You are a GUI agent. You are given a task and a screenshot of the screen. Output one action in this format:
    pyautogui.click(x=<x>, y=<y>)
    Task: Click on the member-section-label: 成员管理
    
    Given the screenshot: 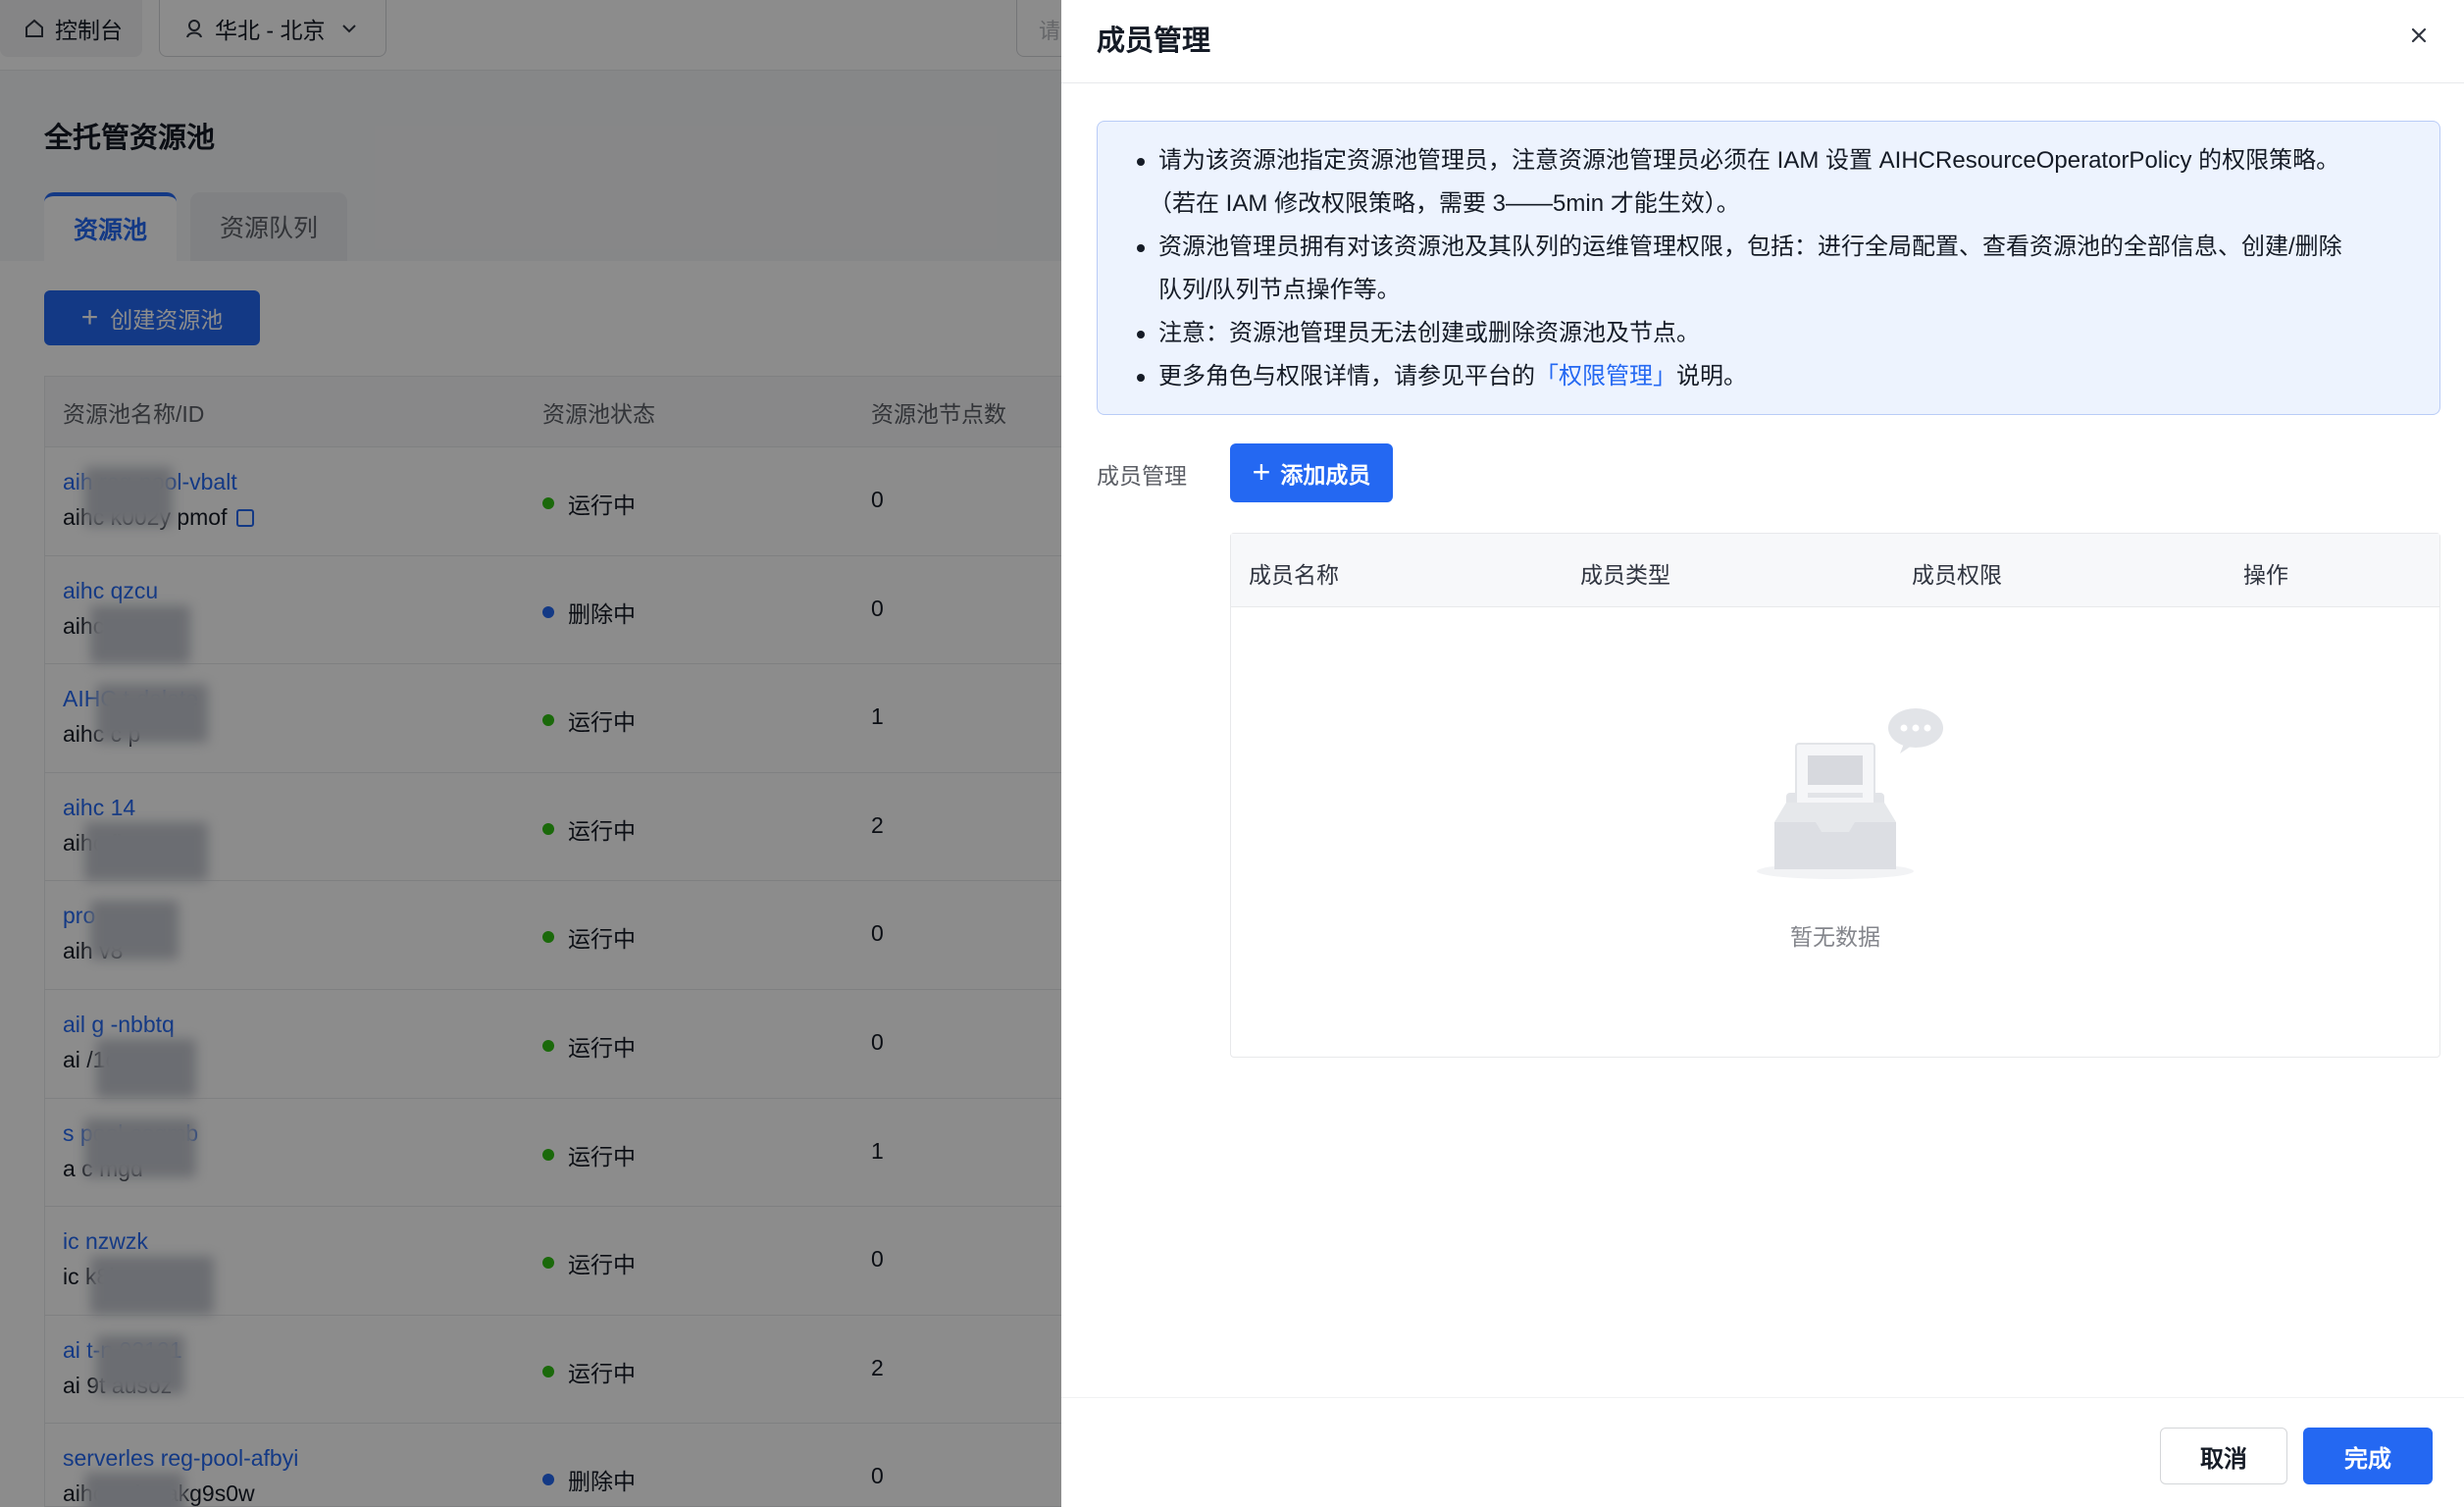 What is the action you would take?
    pyautogui.click(x=1142, y=476)
    